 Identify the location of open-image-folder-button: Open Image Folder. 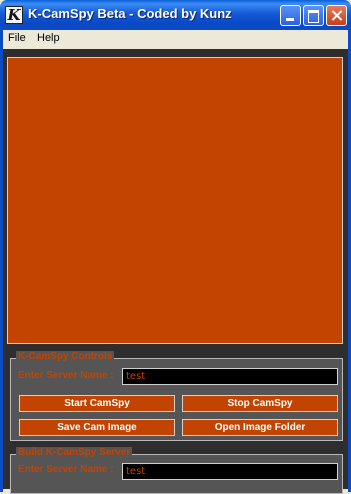
(260, 427).